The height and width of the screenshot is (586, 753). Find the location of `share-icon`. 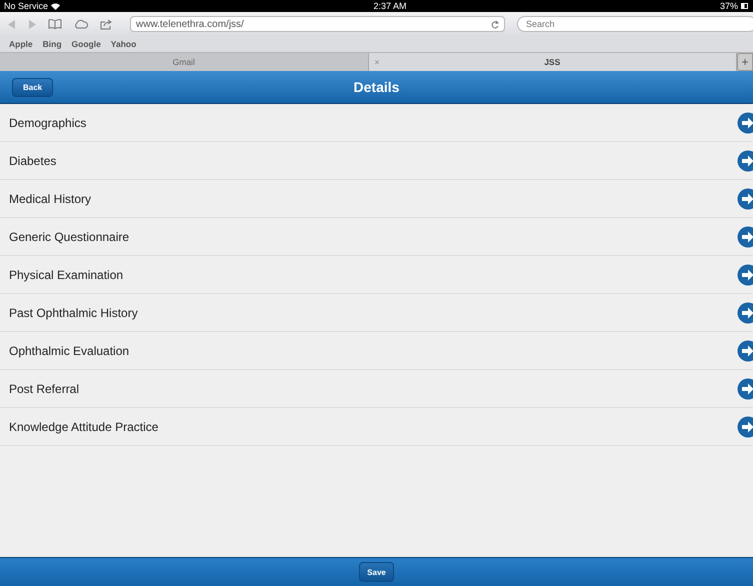

share-icon is located at coordinates (106, 24).